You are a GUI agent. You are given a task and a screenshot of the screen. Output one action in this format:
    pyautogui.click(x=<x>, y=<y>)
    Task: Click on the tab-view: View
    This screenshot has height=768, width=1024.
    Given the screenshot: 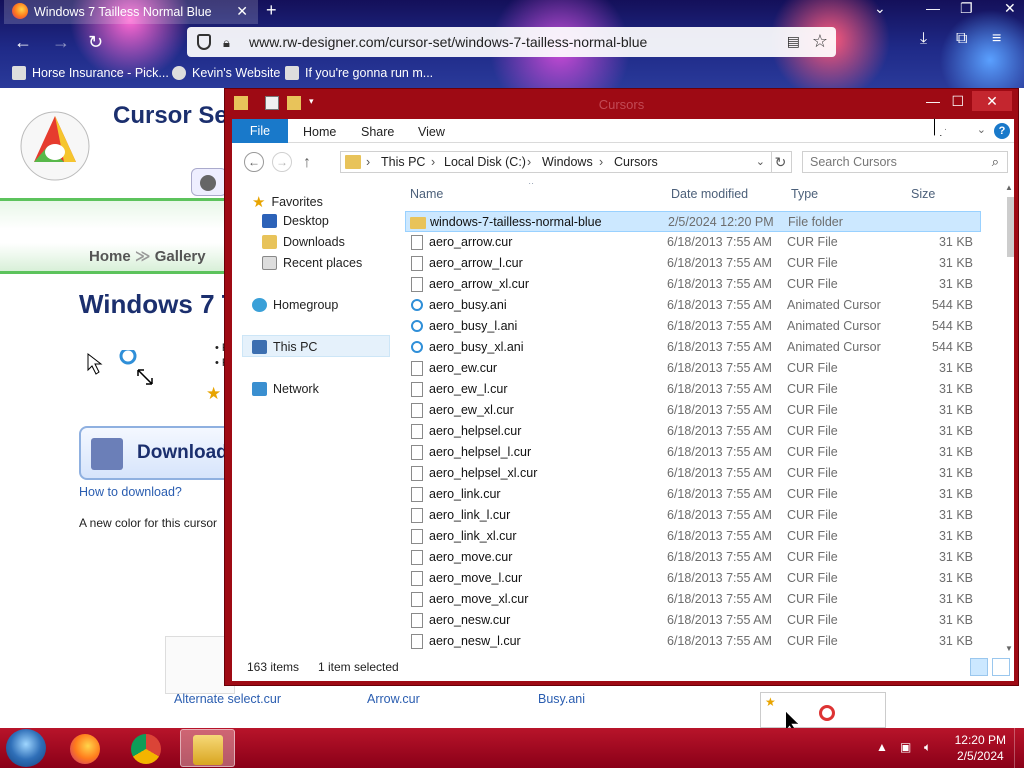 What is the action you would take?
    pyautogui.click(x=431, y=132)
    